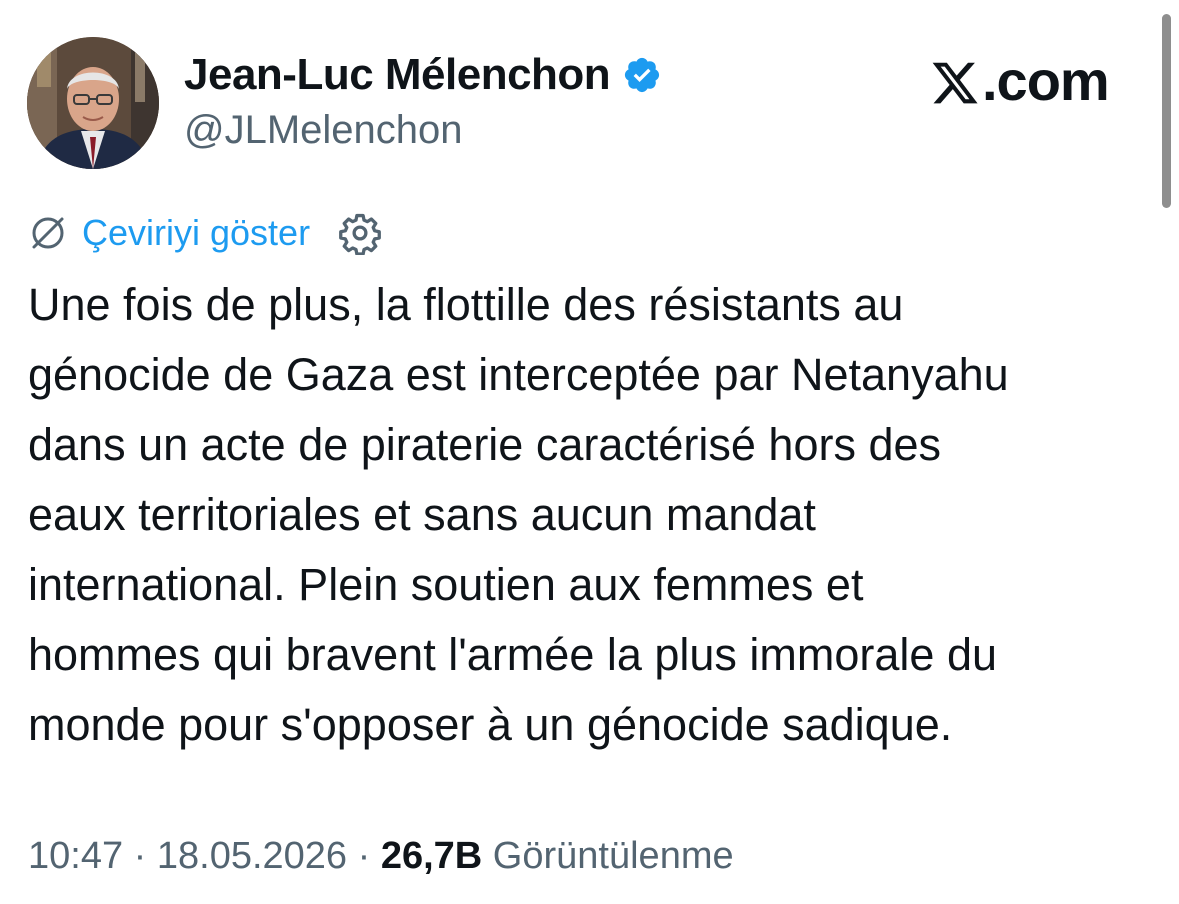  Describe the element at coordinates (252, 856) in the screenshot. I see `tweet-date: 18.05.2026` at that location.